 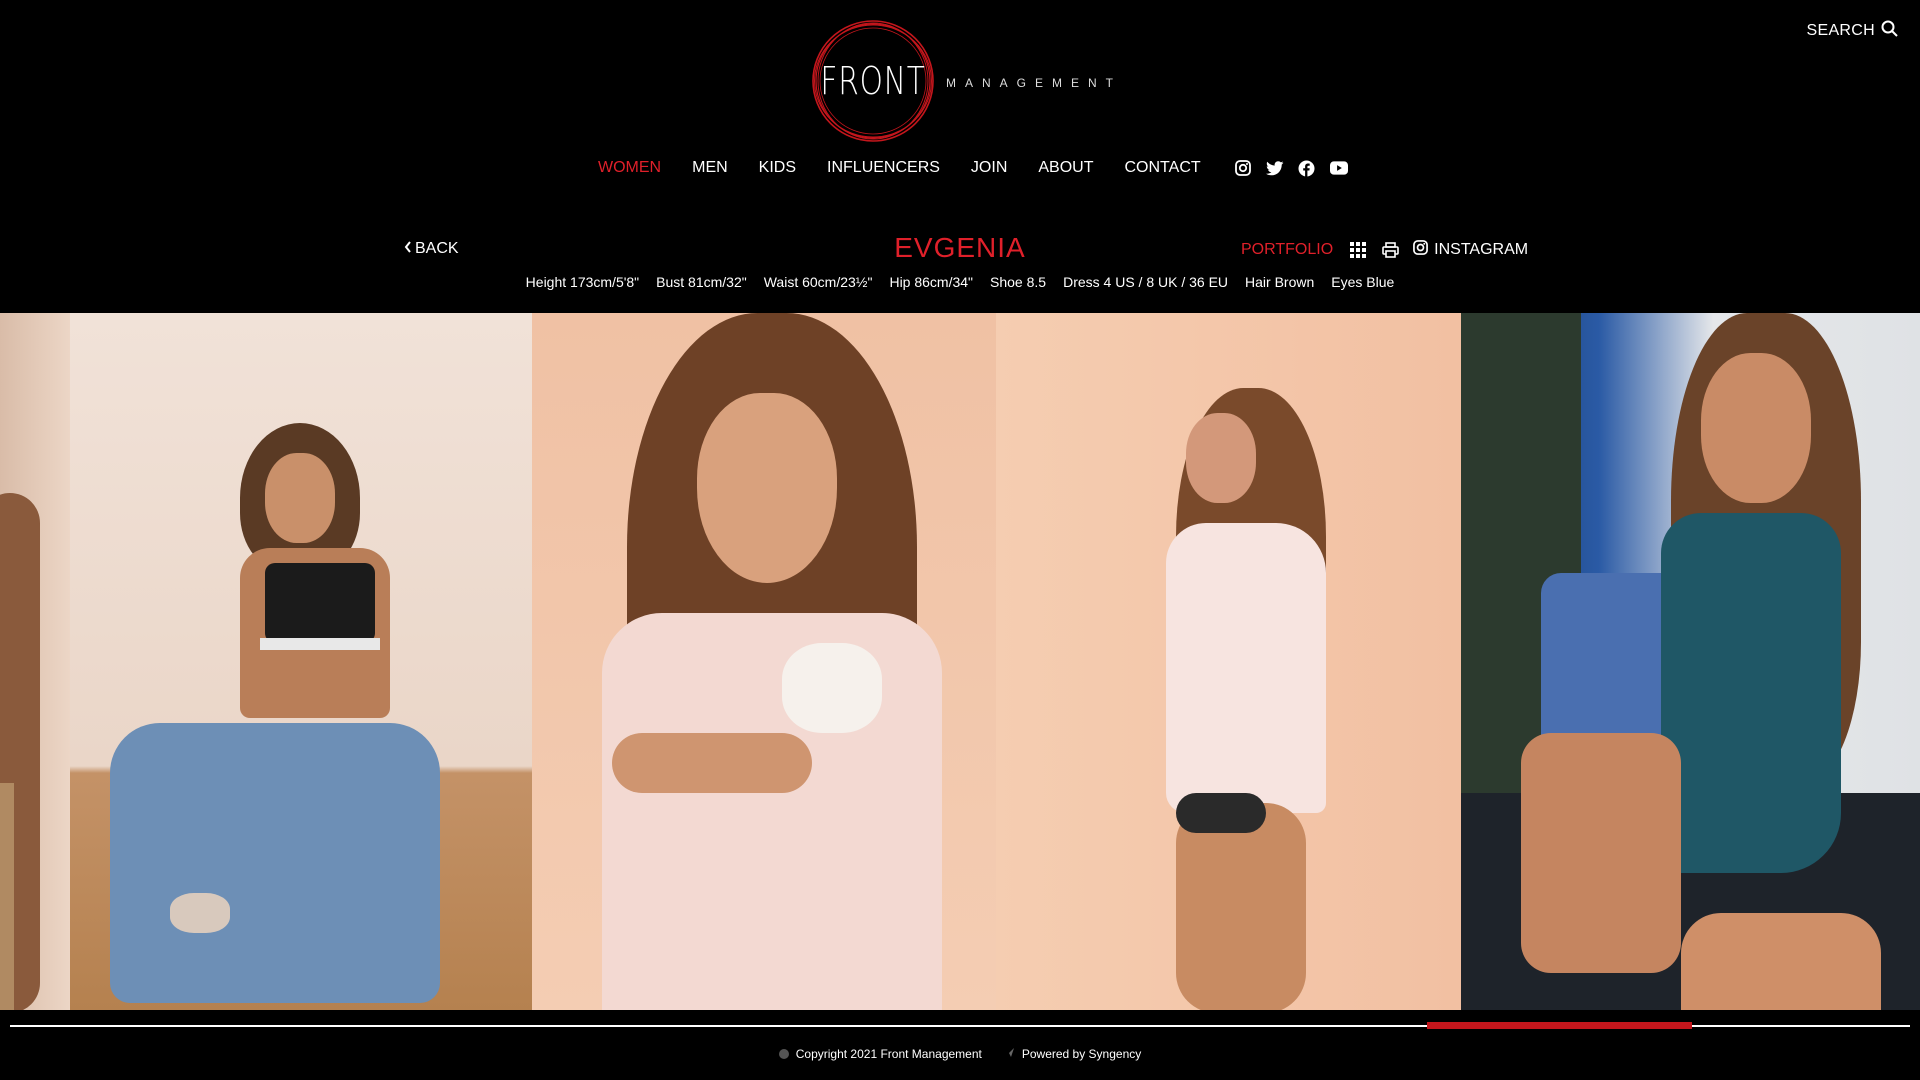 I want to click on photo-partial-left, so click(x=35, y=661).